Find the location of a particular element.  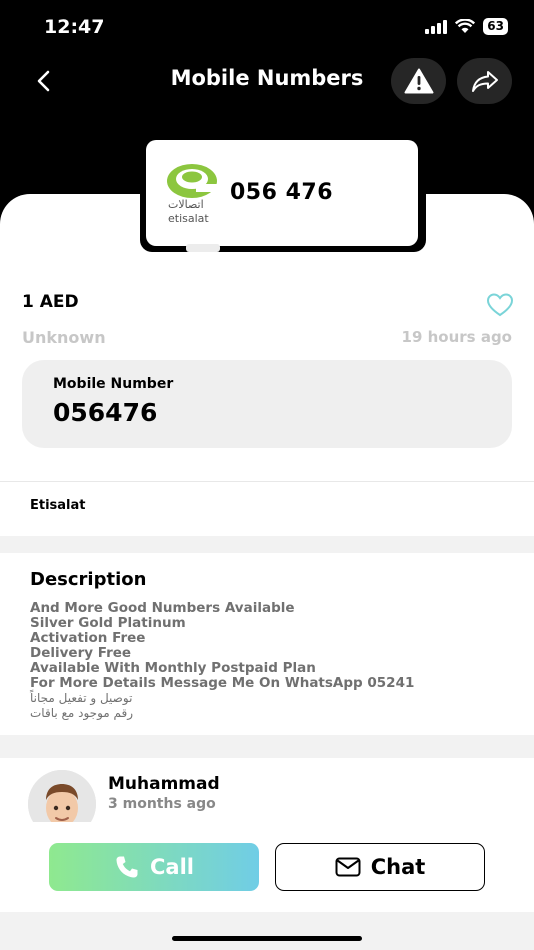

home-indicator is located at coordinates (267, 938).